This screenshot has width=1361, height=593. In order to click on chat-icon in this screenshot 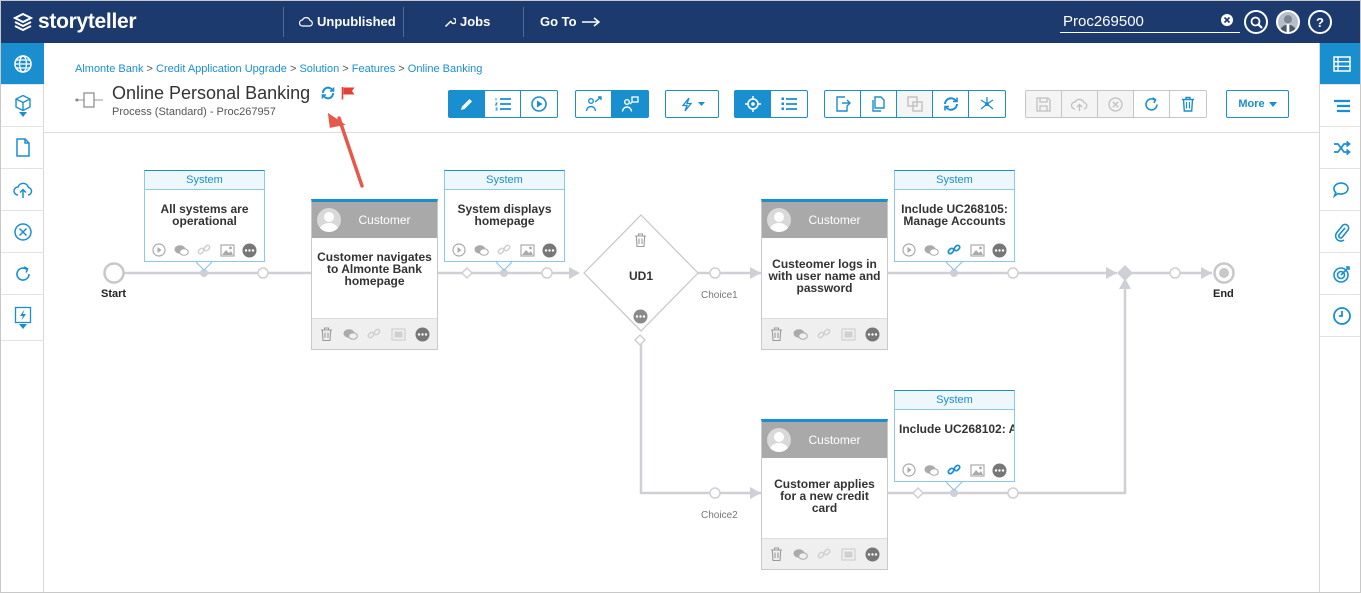, I will do `click(1340, 190)`.